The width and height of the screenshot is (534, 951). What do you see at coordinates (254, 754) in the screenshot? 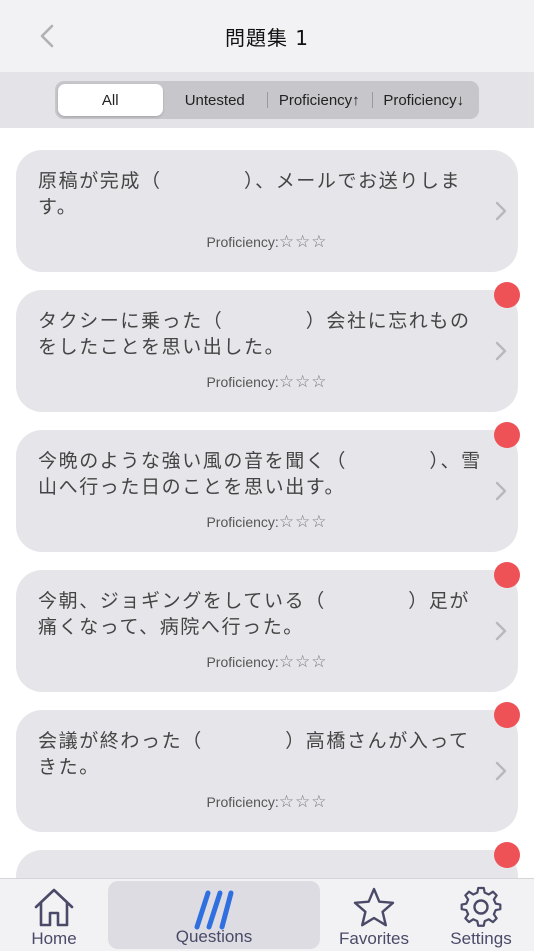
I see `question-text: 会議が終わった（ ）高橋さんが入ってきた。` at bounding box center [254, 754].